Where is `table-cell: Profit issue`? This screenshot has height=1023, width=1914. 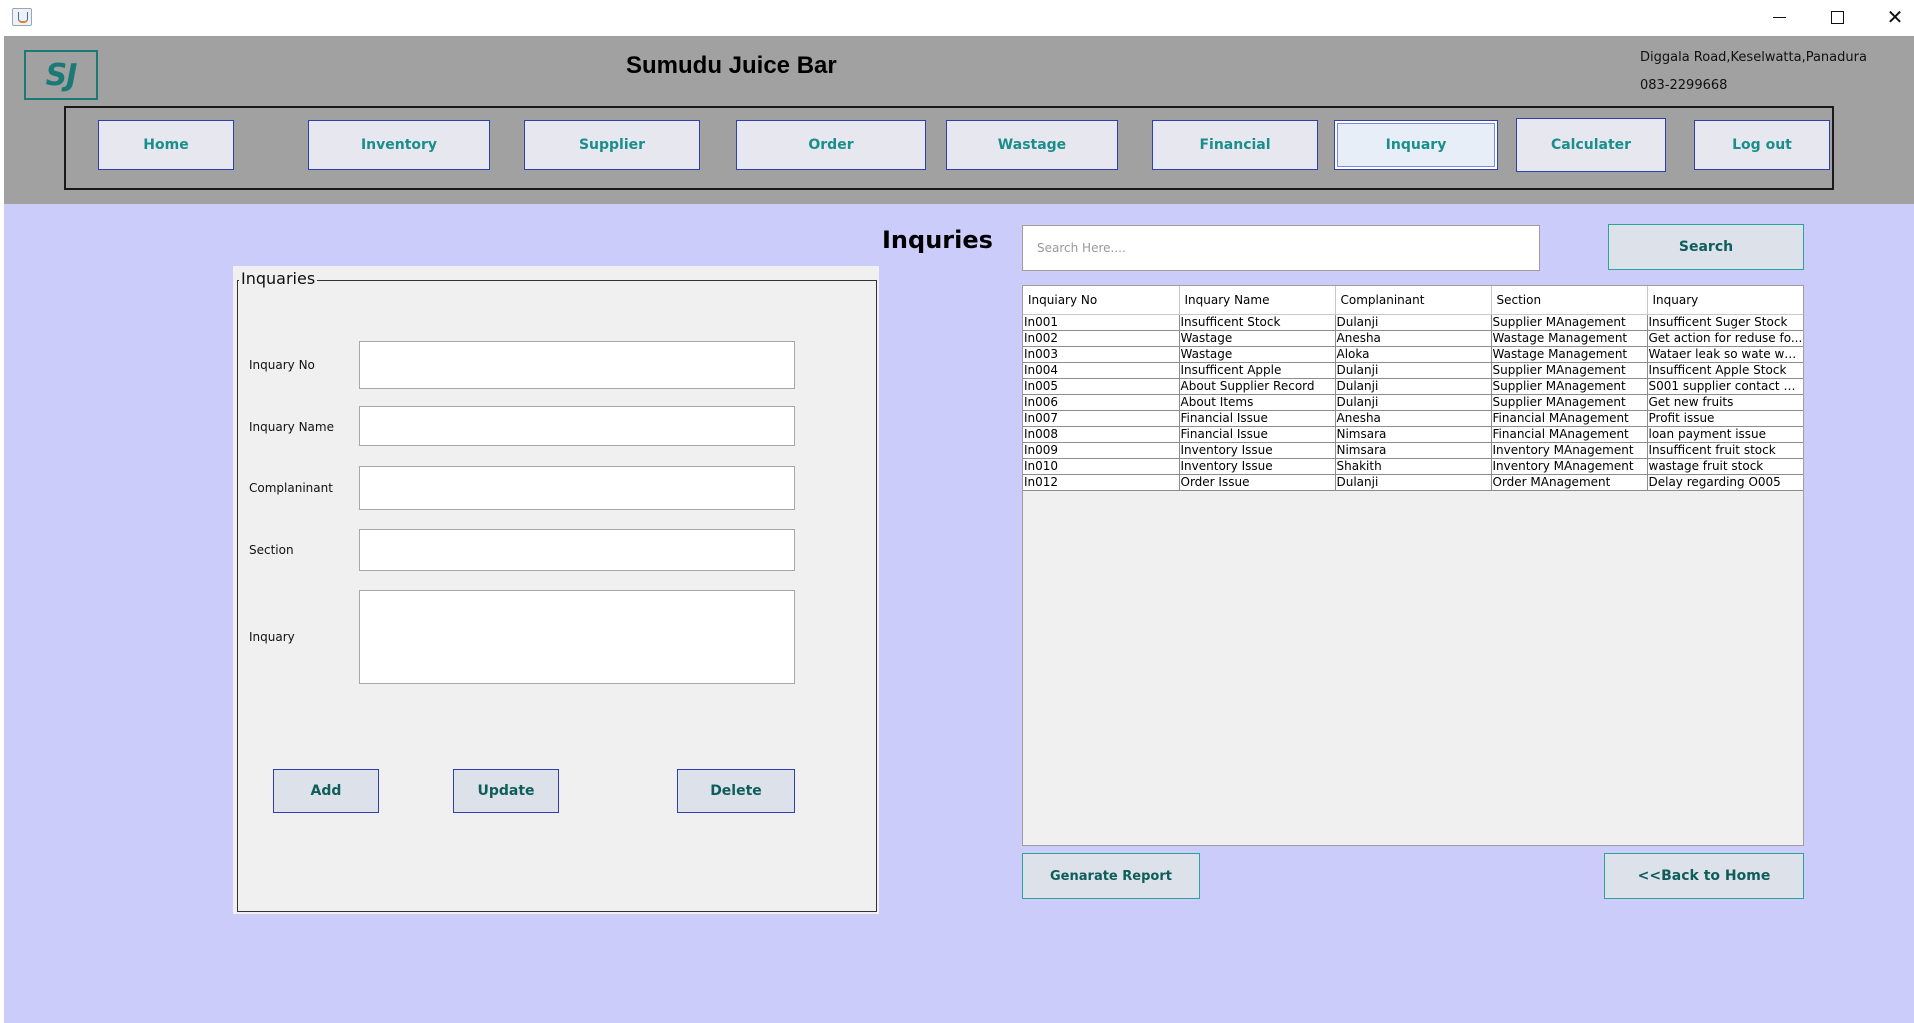
table-cell: Profit issue is located at coordinates (1725, 418).